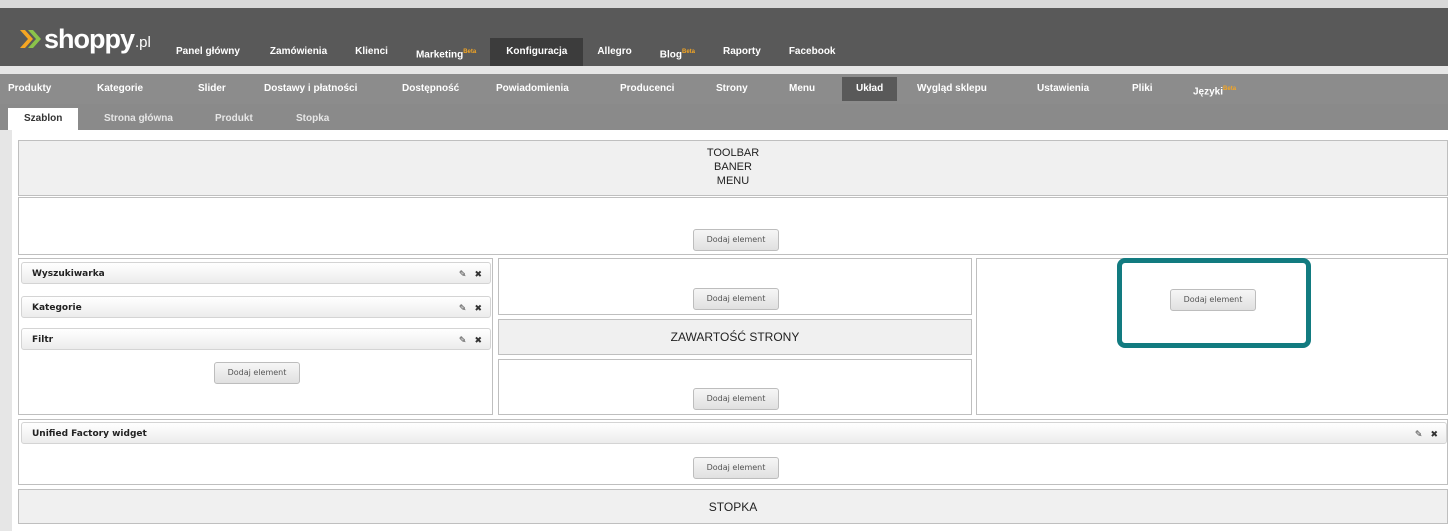 The height and width of the screenshot is (531, 1448). What do you see at coordinates (208, 52) in the screenshot?
I see `main-nav-panel-glowny: Panel główny` at bounding box center [208, 52].